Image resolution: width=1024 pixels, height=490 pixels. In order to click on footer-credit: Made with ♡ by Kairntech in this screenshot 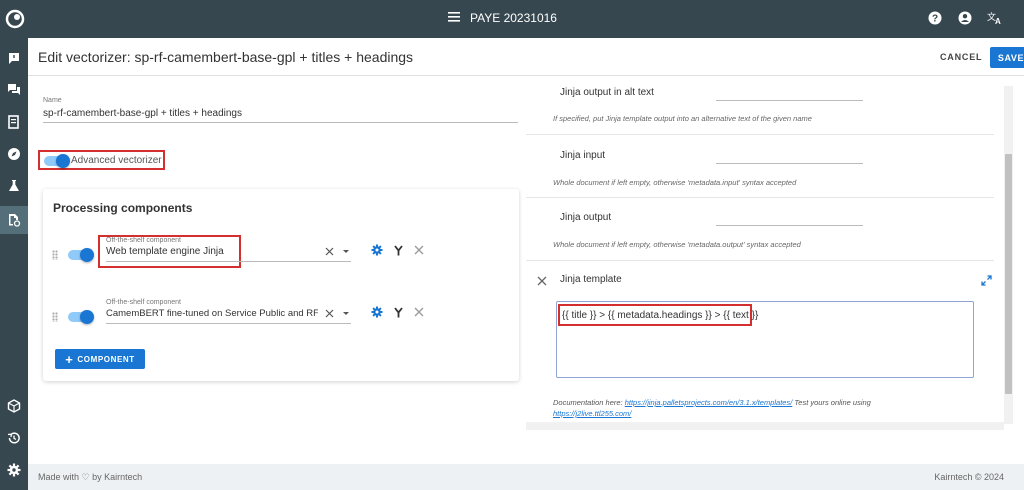, I will do `click(90, 477)`.